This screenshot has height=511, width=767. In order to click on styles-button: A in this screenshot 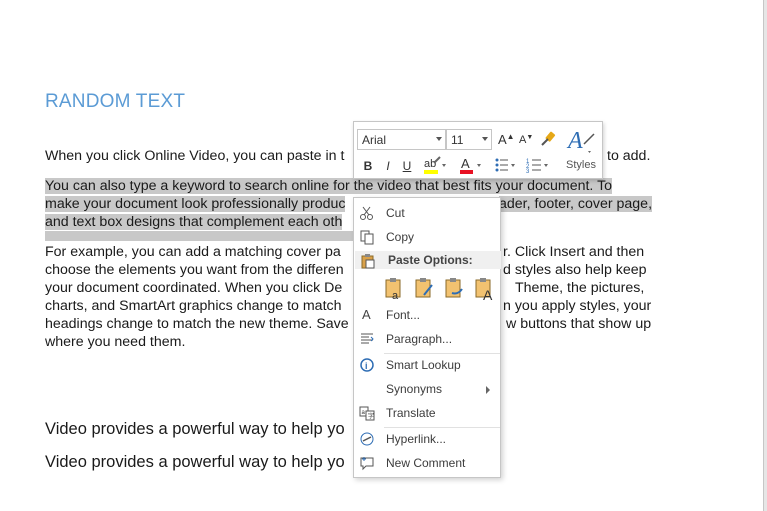, I will do `click(581, 139)`.